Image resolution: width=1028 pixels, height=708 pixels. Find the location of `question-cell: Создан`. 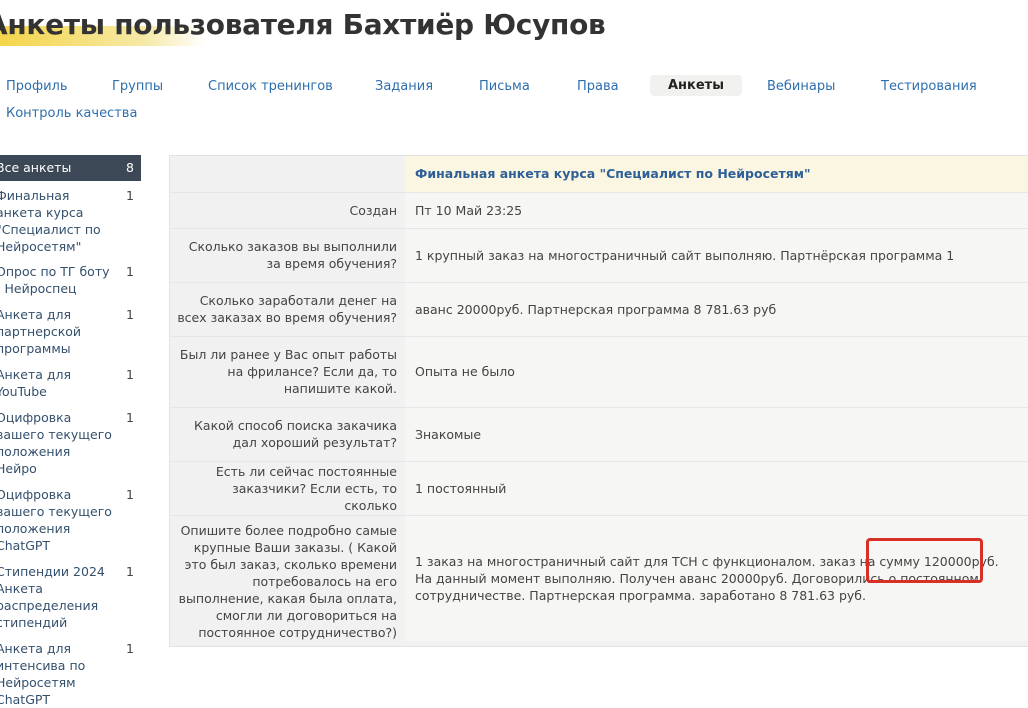

question-cell: Создан is located at coordinates (287, 209).